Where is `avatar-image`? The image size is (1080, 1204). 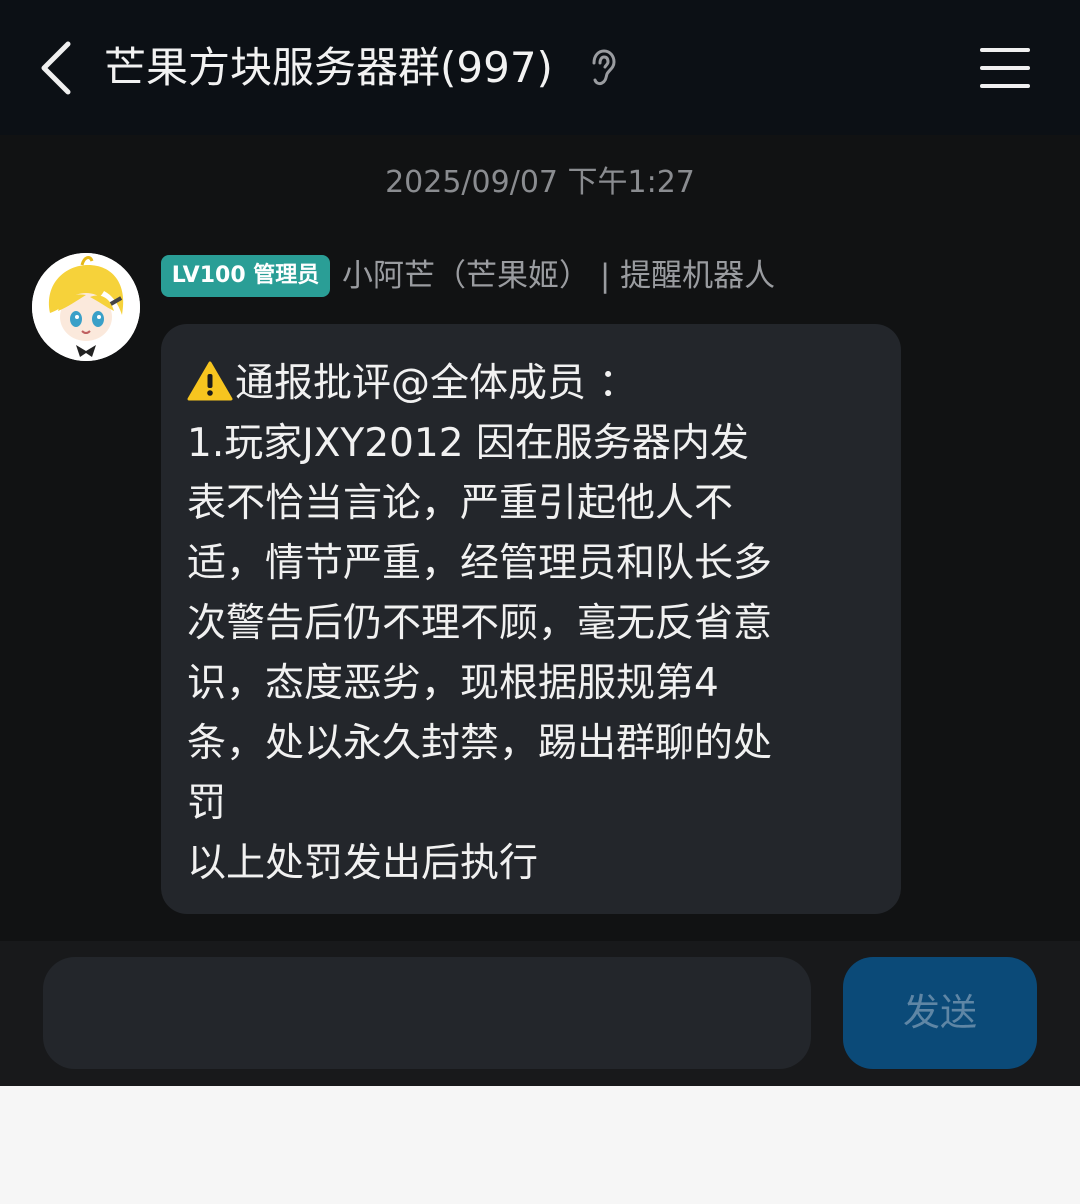
avatar-image is located at coordinates (86, 307).